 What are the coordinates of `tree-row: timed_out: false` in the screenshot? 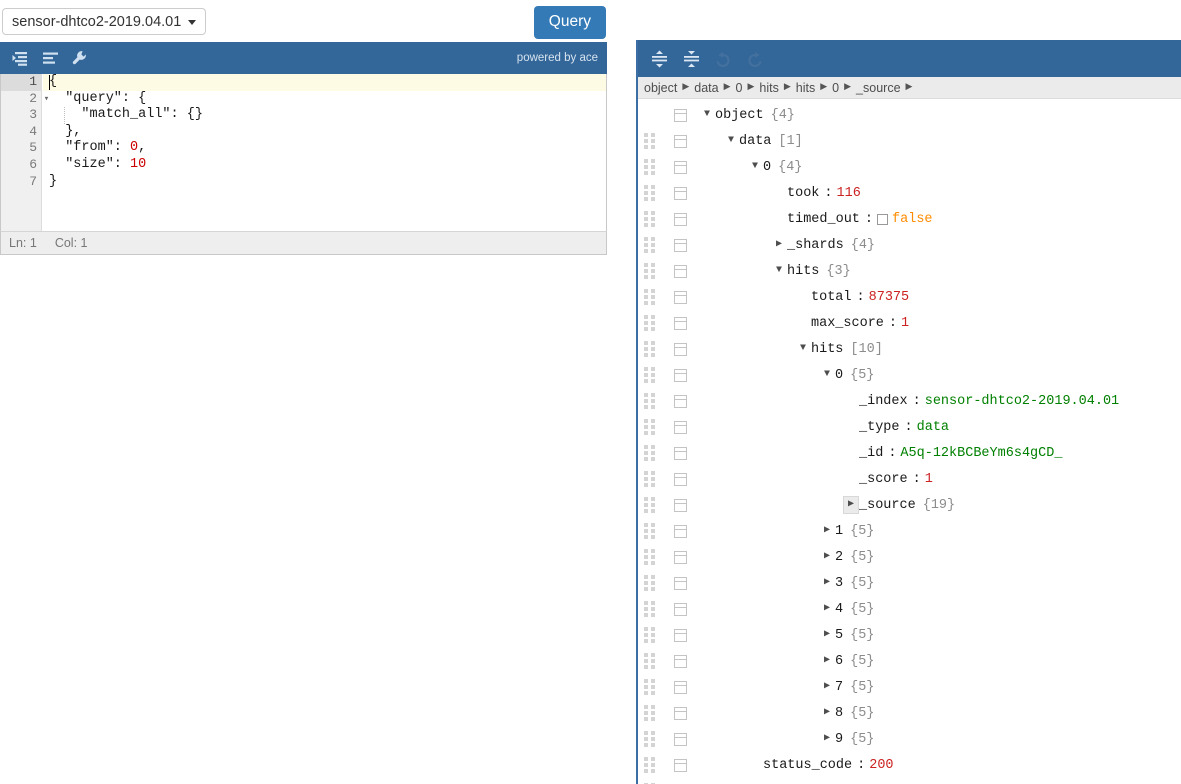 It's located at (909, 219).